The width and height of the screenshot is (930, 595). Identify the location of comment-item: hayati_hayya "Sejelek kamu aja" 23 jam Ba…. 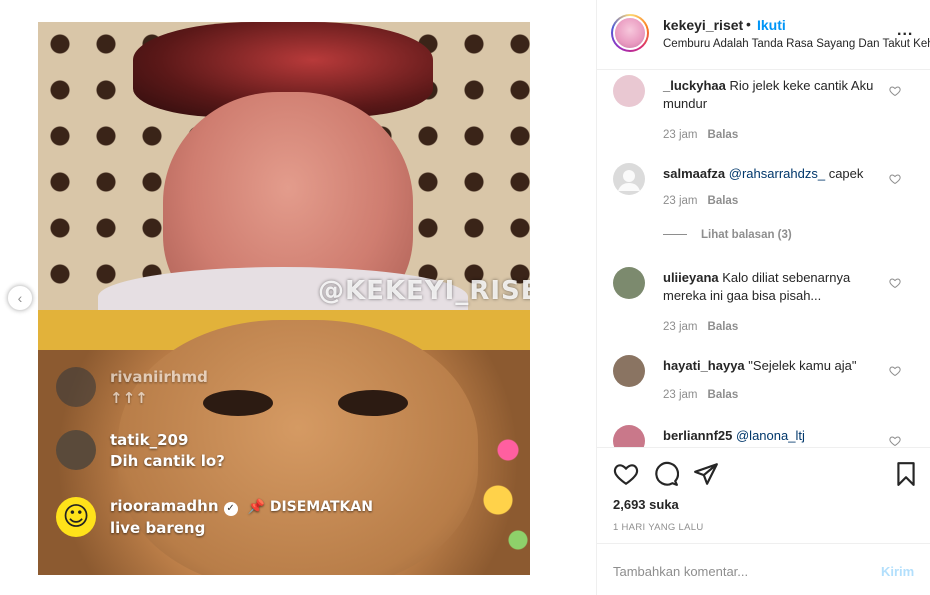
(765, 380).